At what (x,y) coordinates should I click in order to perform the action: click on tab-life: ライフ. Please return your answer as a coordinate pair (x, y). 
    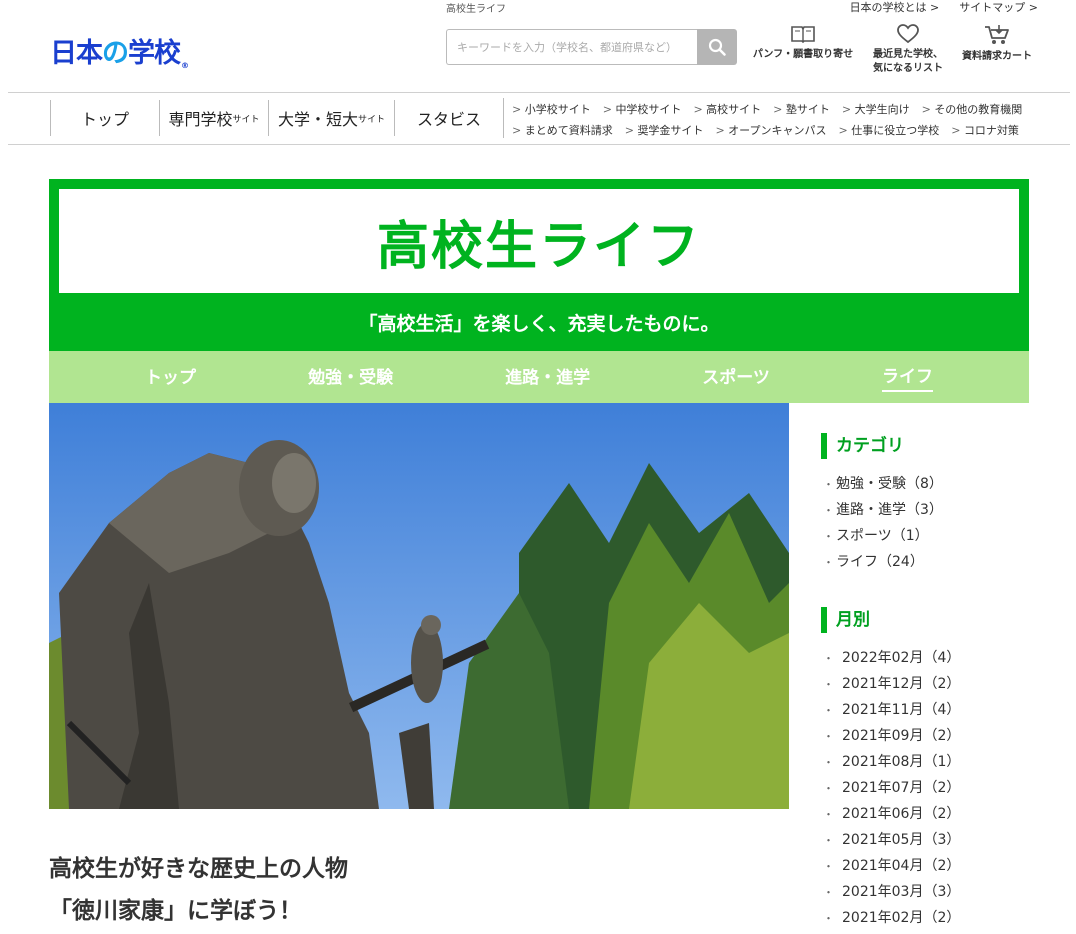
    Looking at the image, I should click on (907, 377).